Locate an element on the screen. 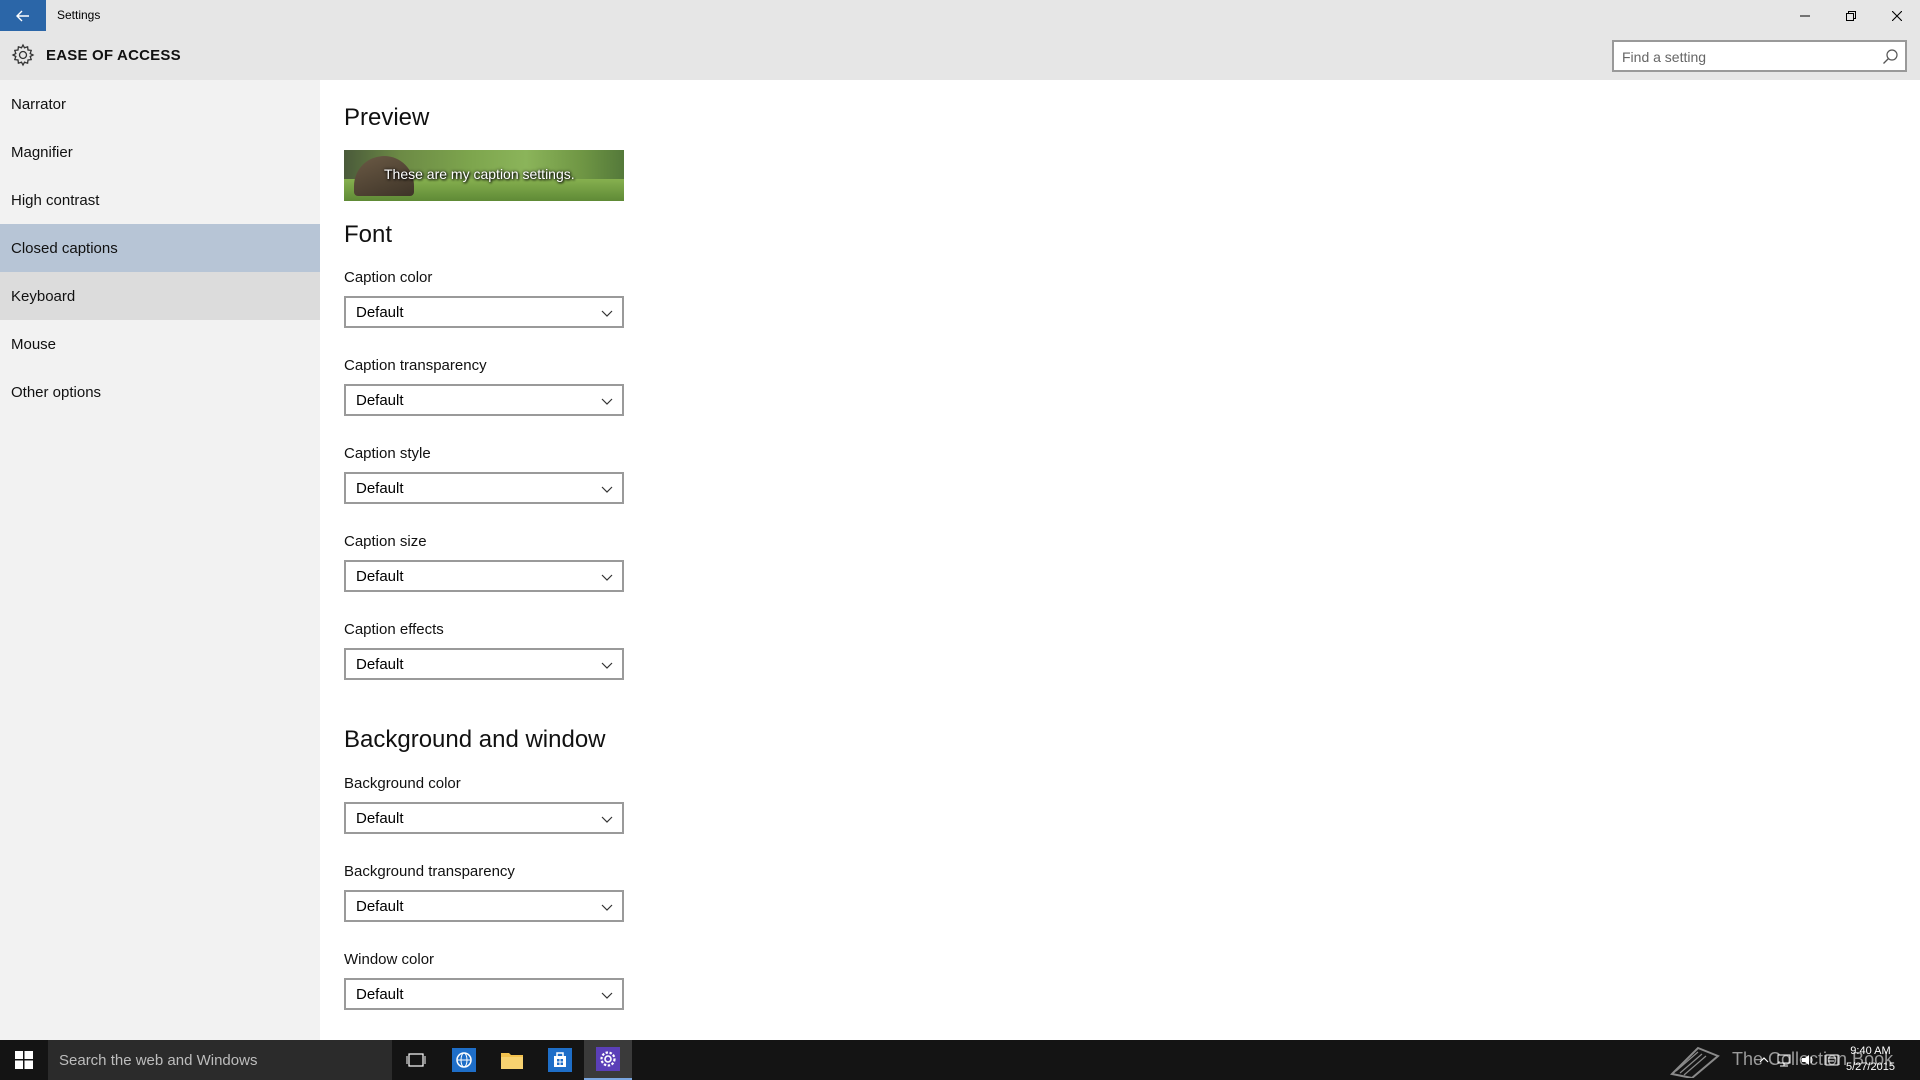  background-color-label: Background color is located at coordinates (402, 783).